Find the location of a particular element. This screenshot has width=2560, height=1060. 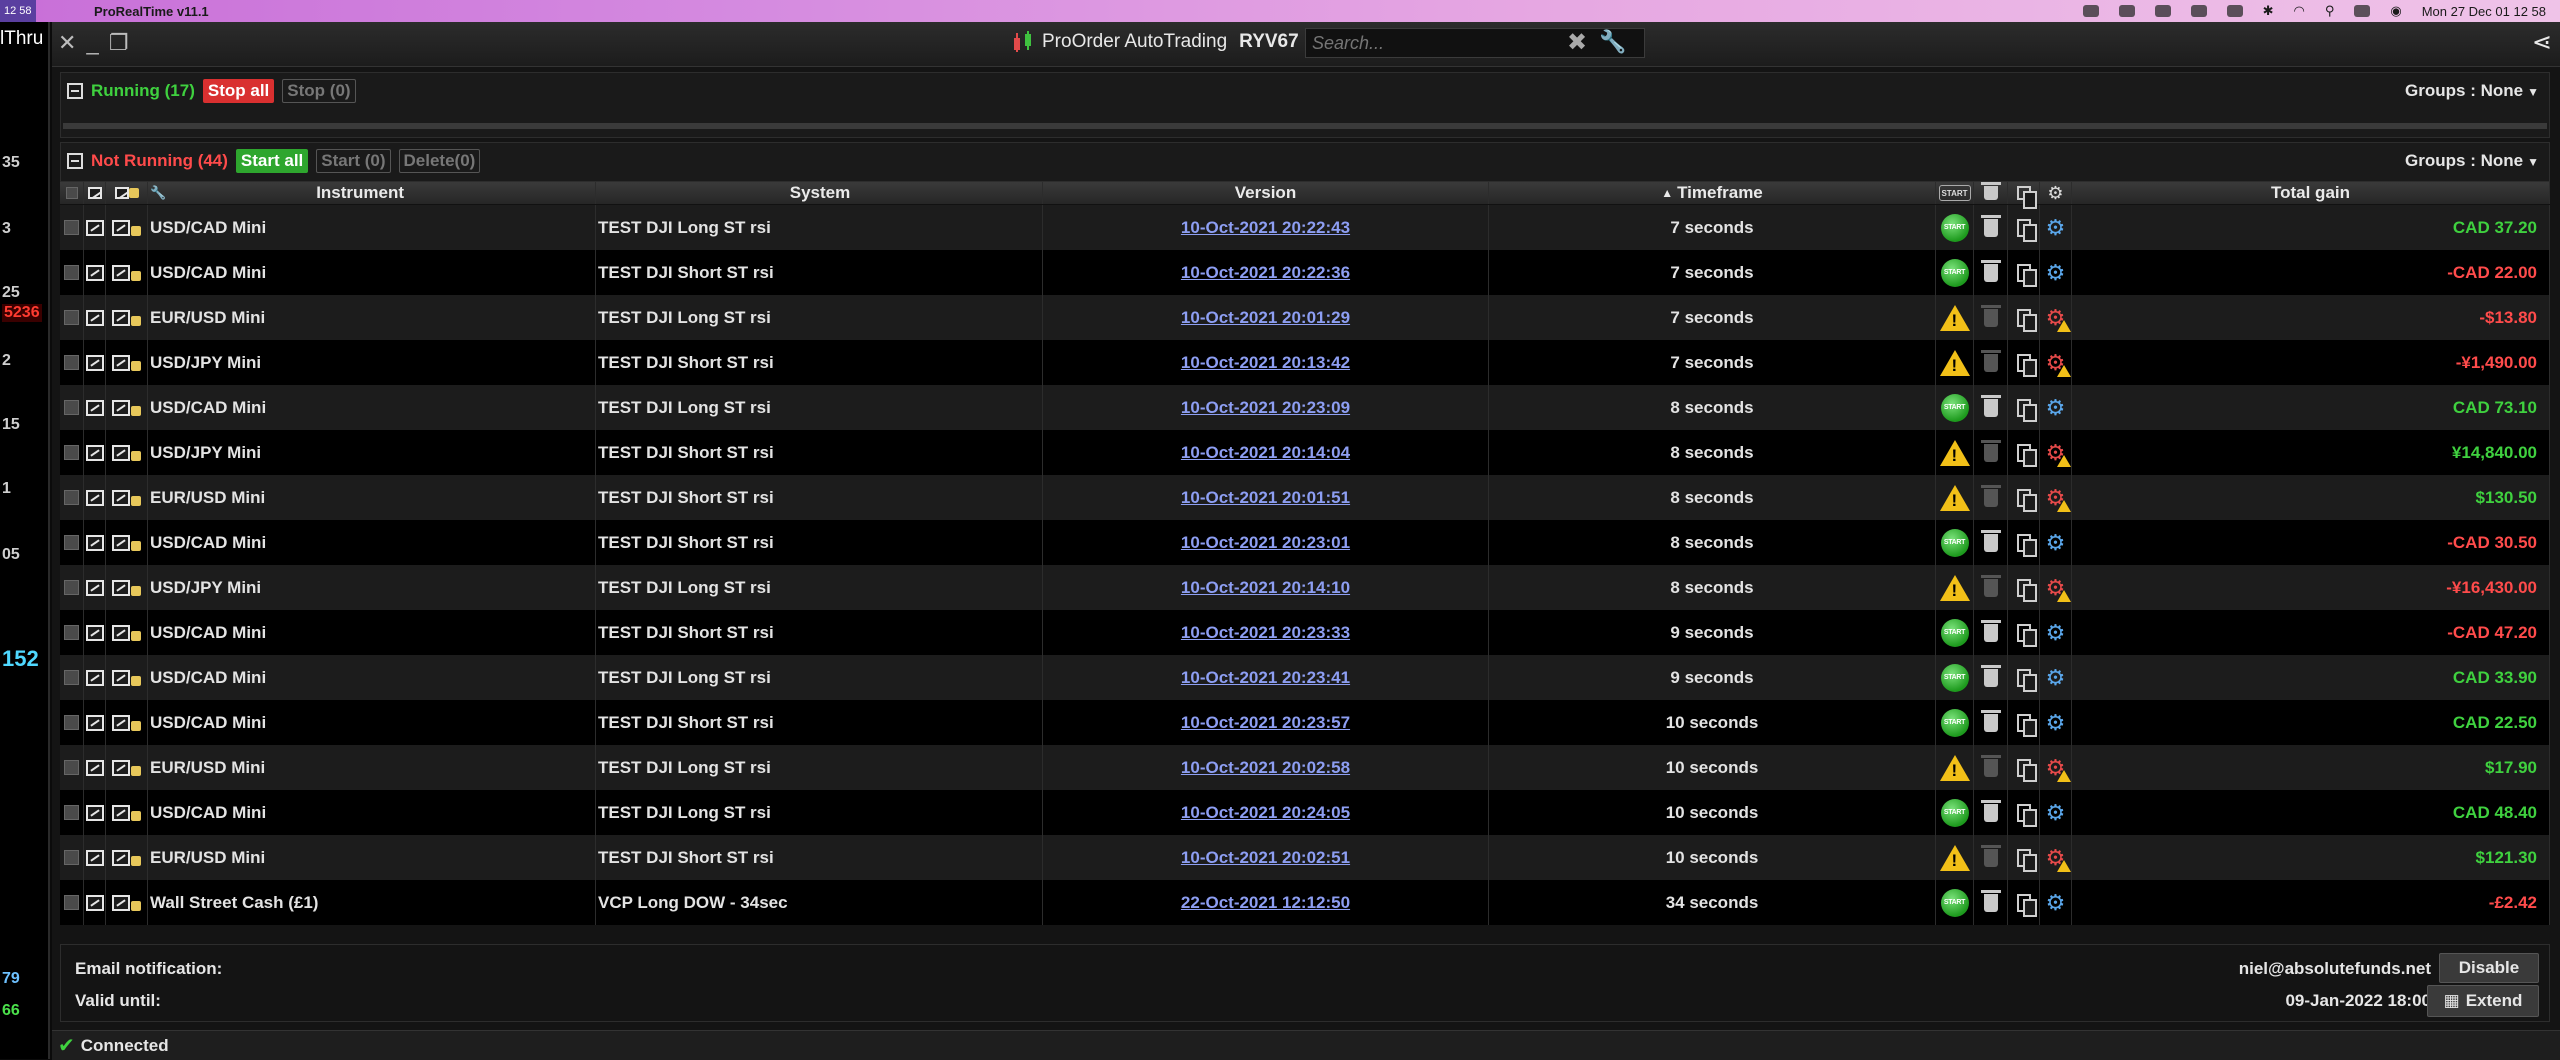

close-icon: ✕ is located at coordinates (67, 43).